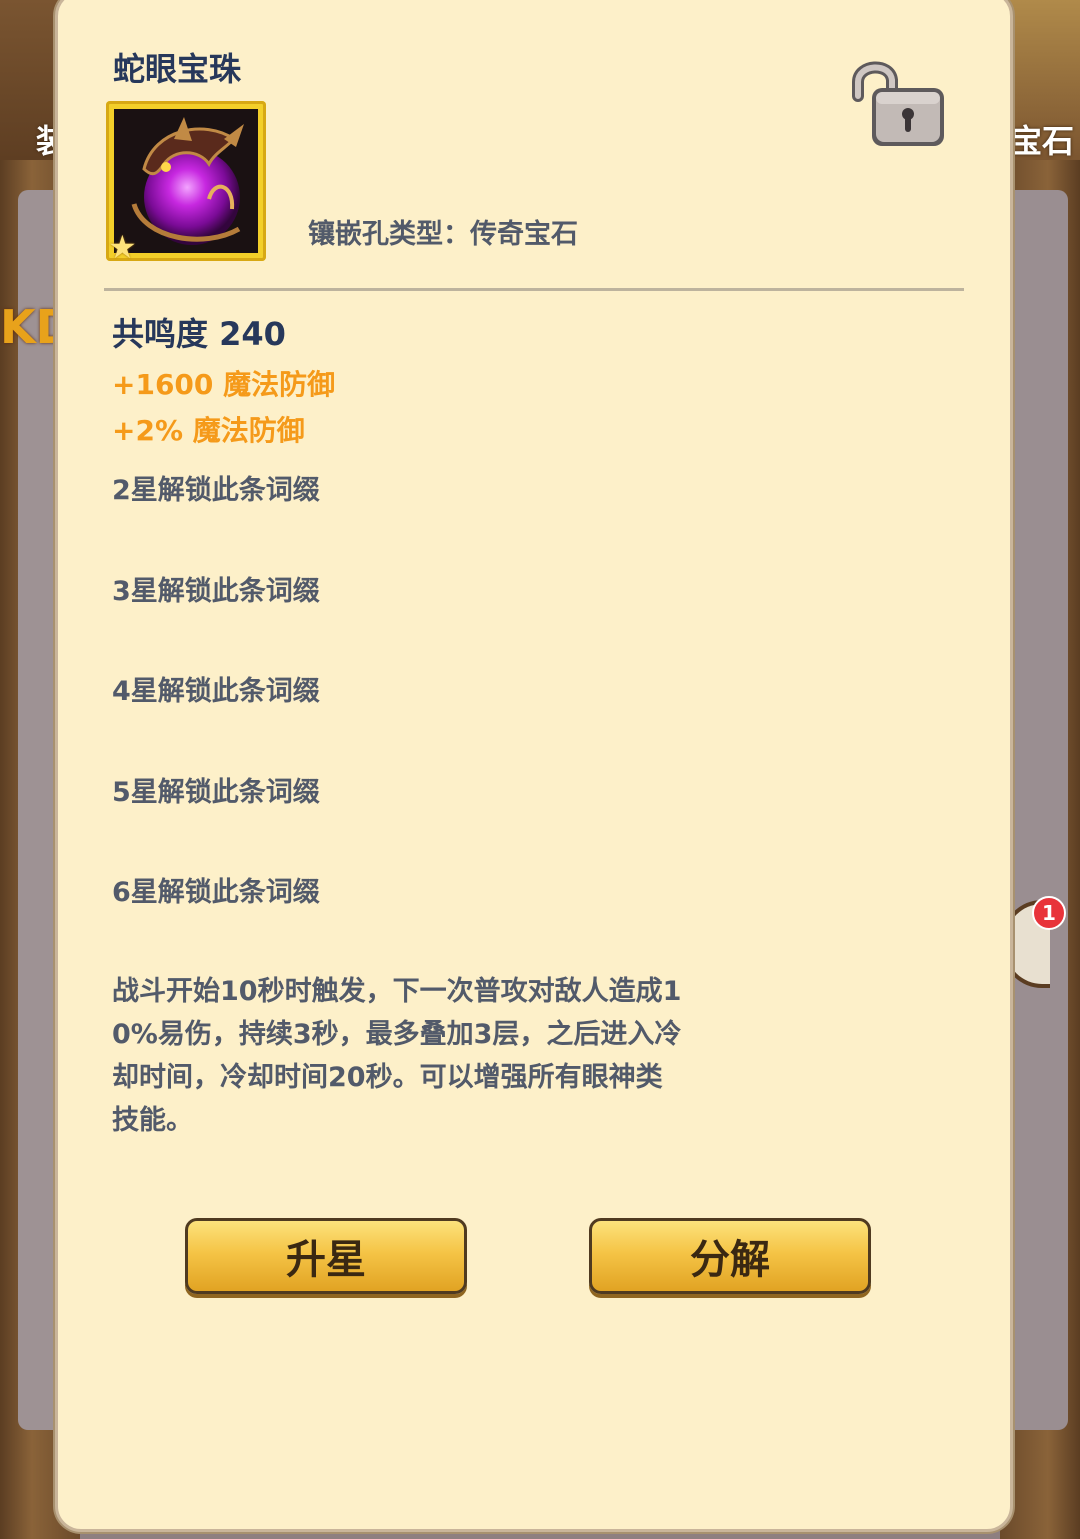  Describe the element at coordinates (898, 104) in the screenshot. I see `unlocked-padlock-icon` at that location.